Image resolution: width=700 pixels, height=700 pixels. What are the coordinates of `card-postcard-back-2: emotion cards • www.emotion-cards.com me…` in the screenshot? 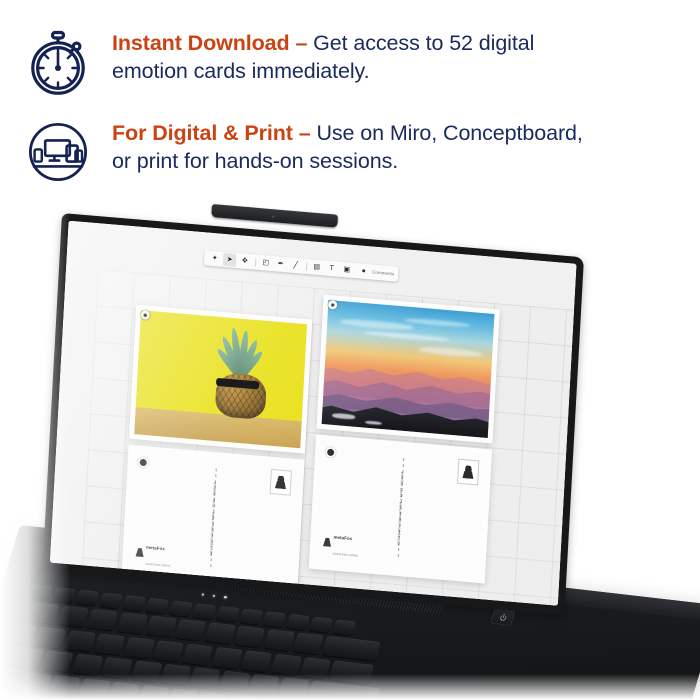 It's located at (400, 509).